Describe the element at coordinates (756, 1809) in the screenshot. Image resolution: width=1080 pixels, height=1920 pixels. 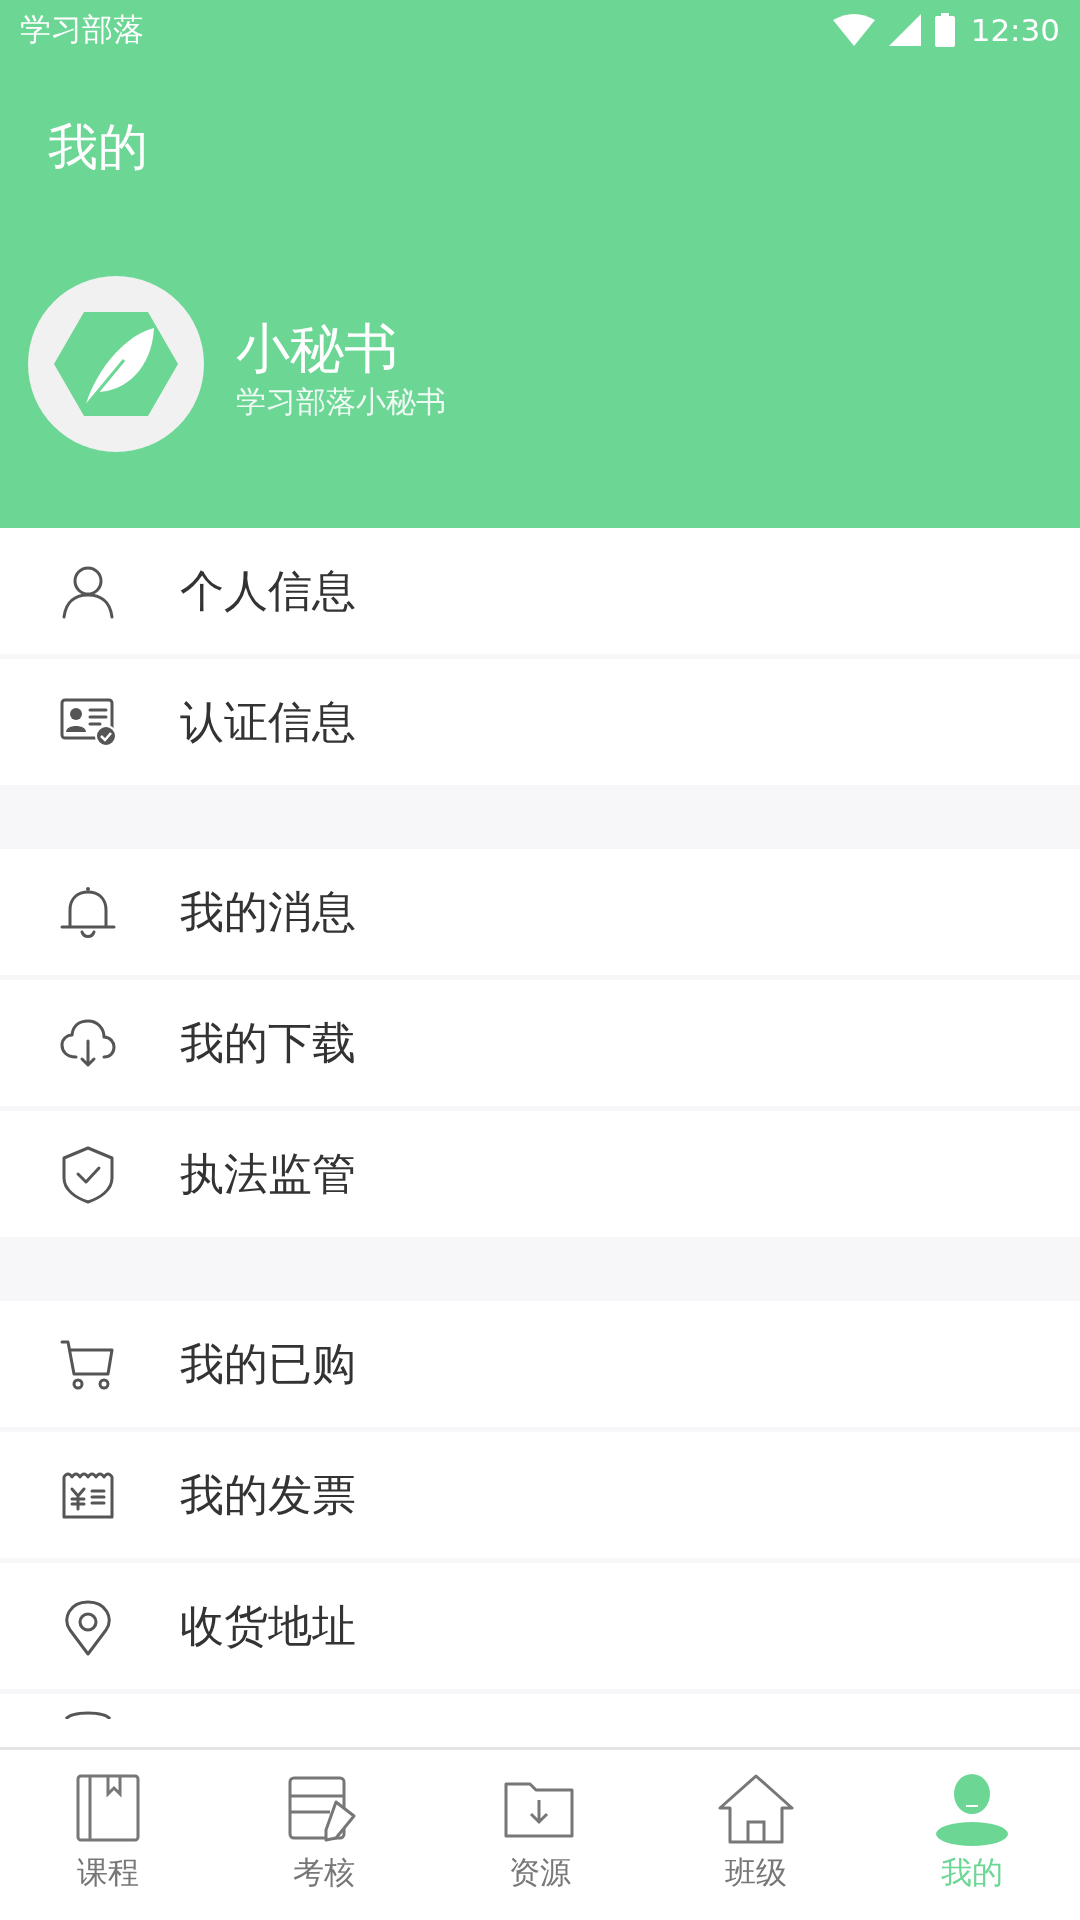
I see `house-icon` at that location.